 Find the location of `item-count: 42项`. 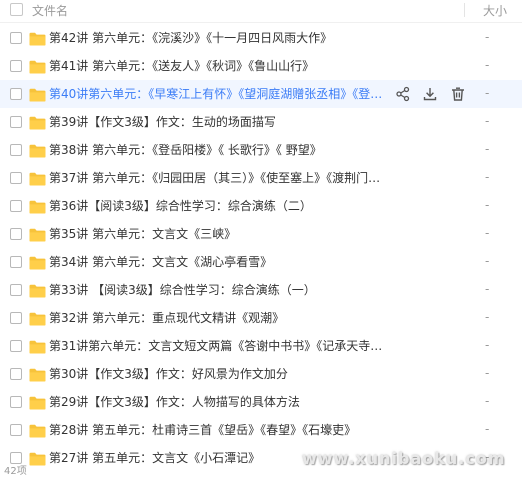

item-count: 42项 is located at coordinates (15, 471).